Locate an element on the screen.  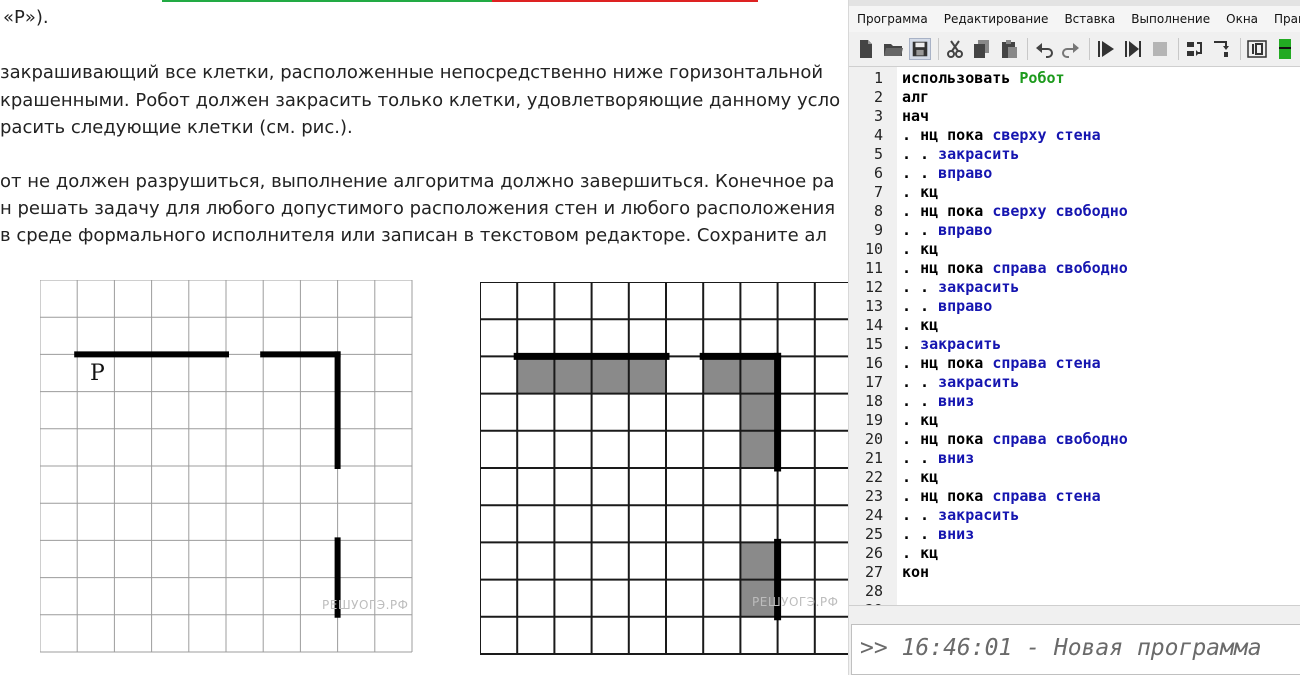
watermark: РЕШУОГЭ.РФ is located at coordinates (795, 602).